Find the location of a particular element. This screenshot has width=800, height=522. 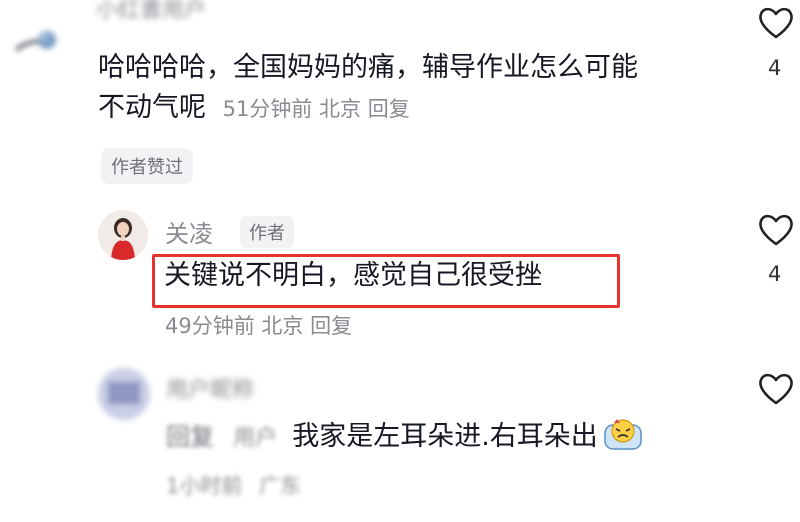

comment1-meta: 51分钟前 北京 回复 is located at coordinates (316, 109).